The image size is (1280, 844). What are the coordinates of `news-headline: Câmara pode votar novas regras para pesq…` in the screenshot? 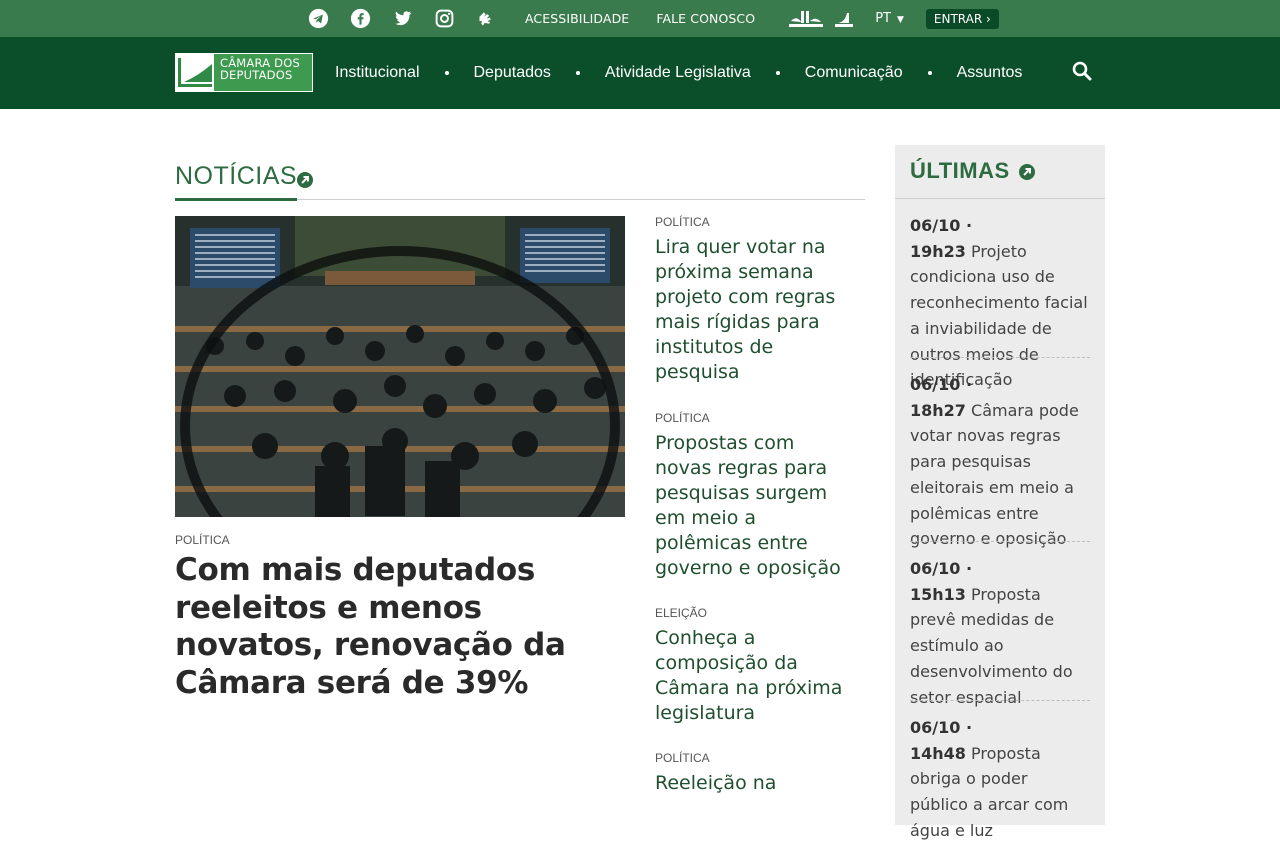 It's located at (994, 474).